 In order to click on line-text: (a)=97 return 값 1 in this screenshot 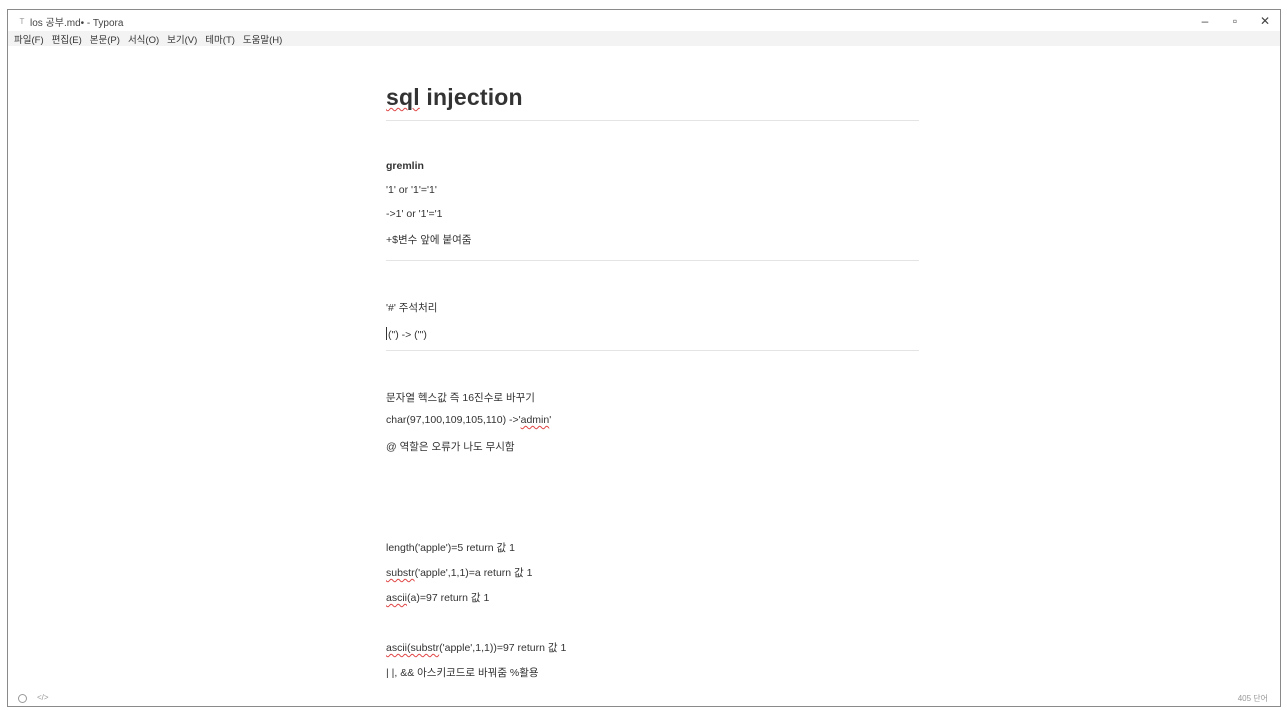, I will do `click(448, 598)`.